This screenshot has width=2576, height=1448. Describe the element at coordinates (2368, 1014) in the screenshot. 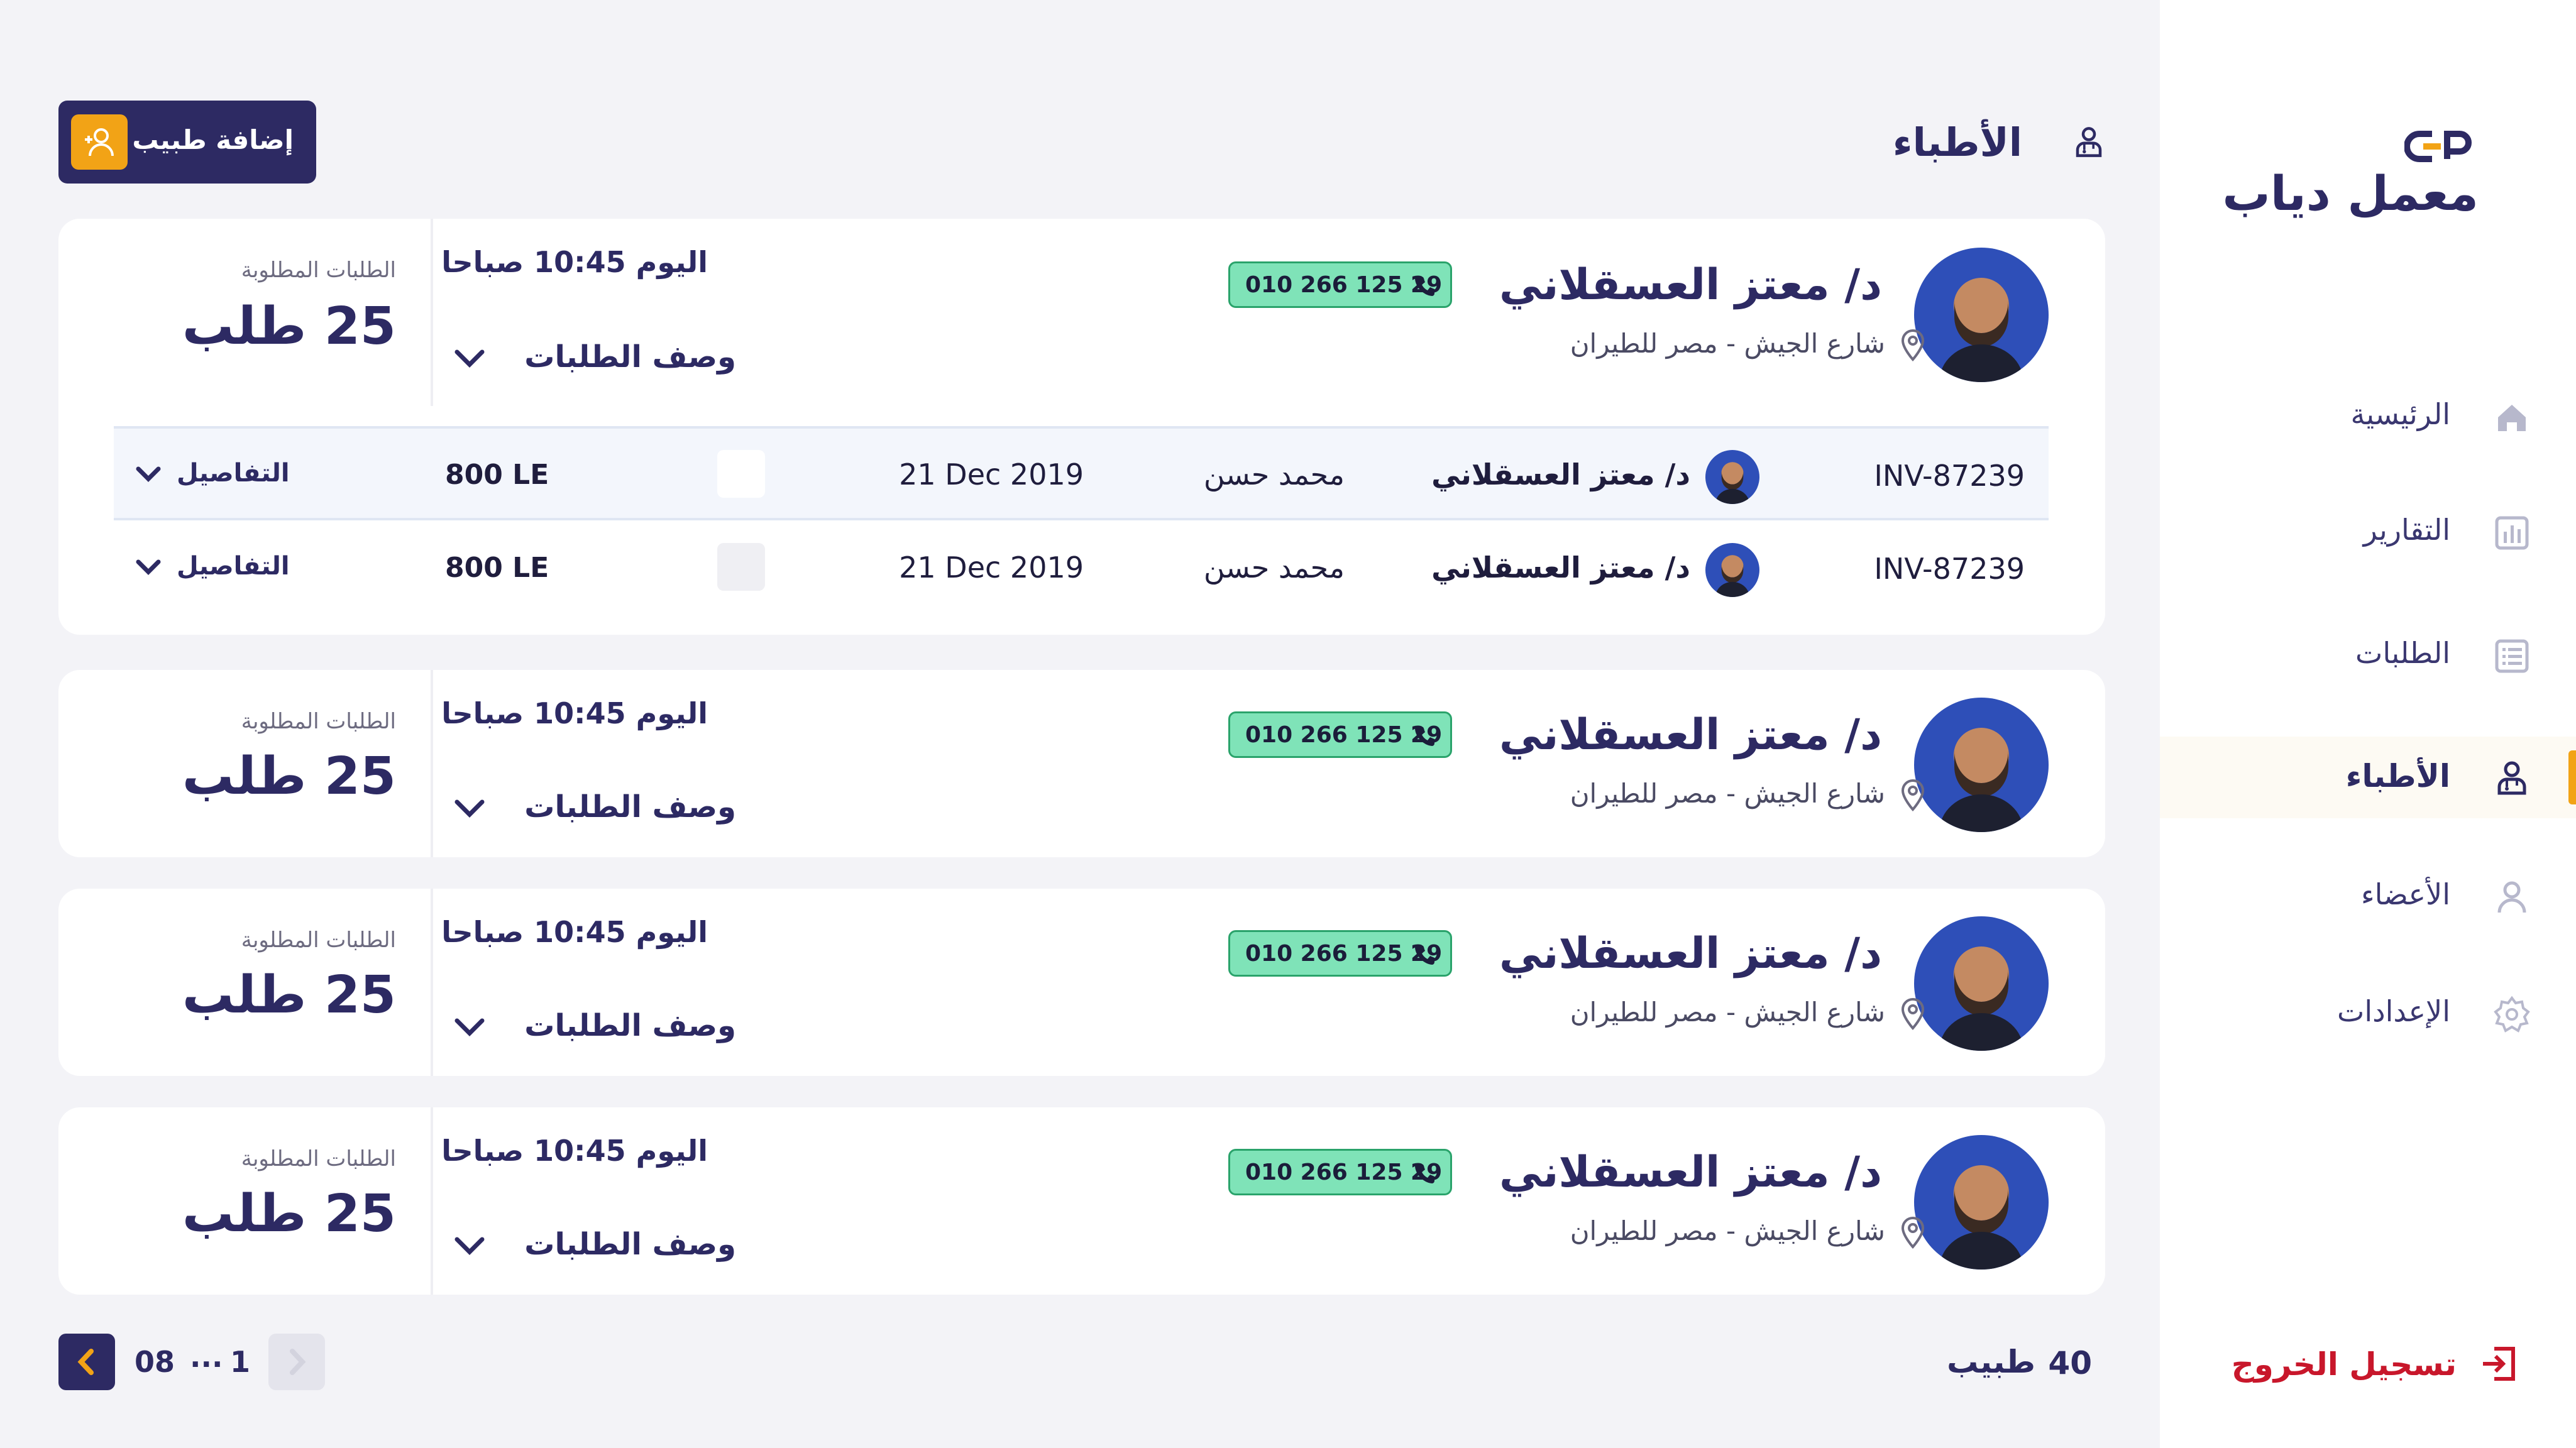

I see `sidebar-item-settings: الإعدادات` at that location.